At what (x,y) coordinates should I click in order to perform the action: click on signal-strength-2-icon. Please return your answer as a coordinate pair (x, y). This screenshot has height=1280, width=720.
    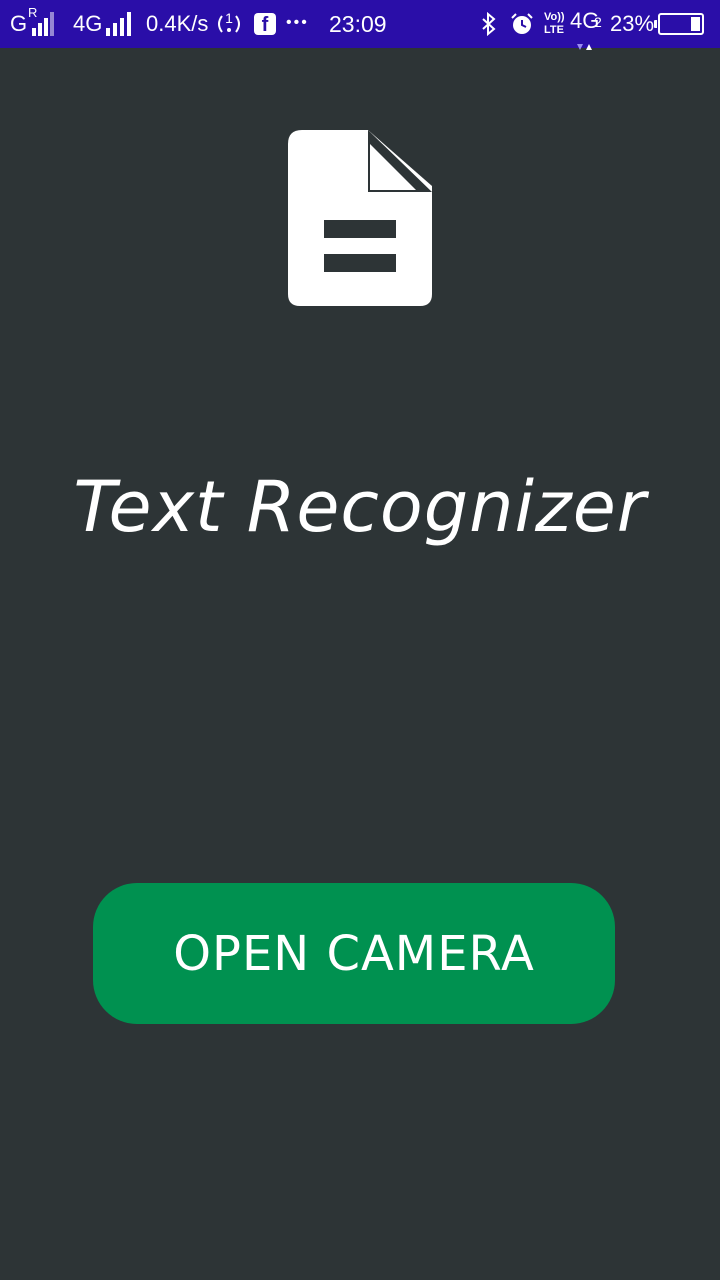
    Looking at the image, I should click on (121, 24).